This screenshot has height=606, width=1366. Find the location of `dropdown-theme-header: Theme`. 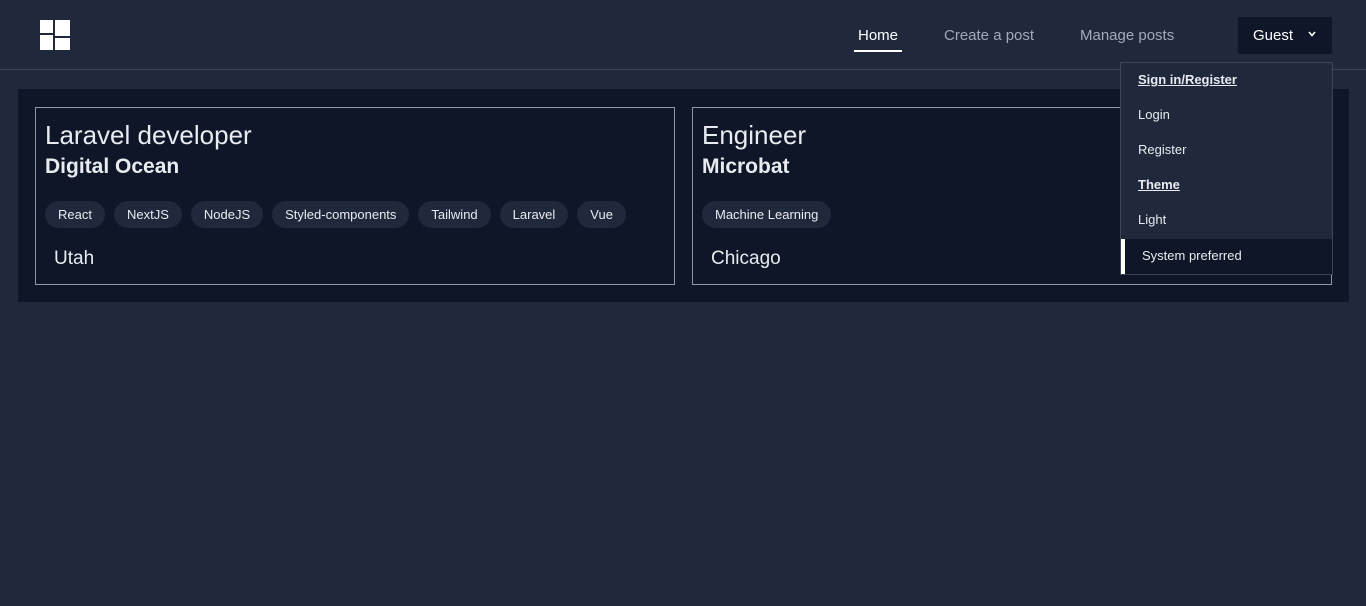

dropdown-theme-header: Theme is located at coordinates (1159, 185).